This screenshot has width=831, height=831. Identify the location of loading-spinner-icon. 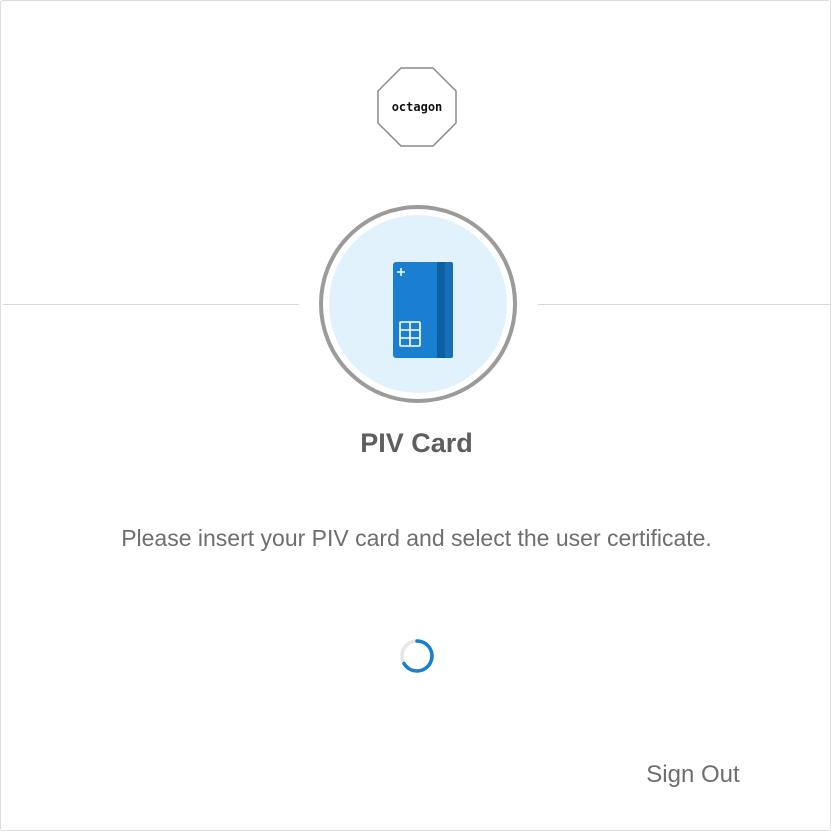
(417, 656).